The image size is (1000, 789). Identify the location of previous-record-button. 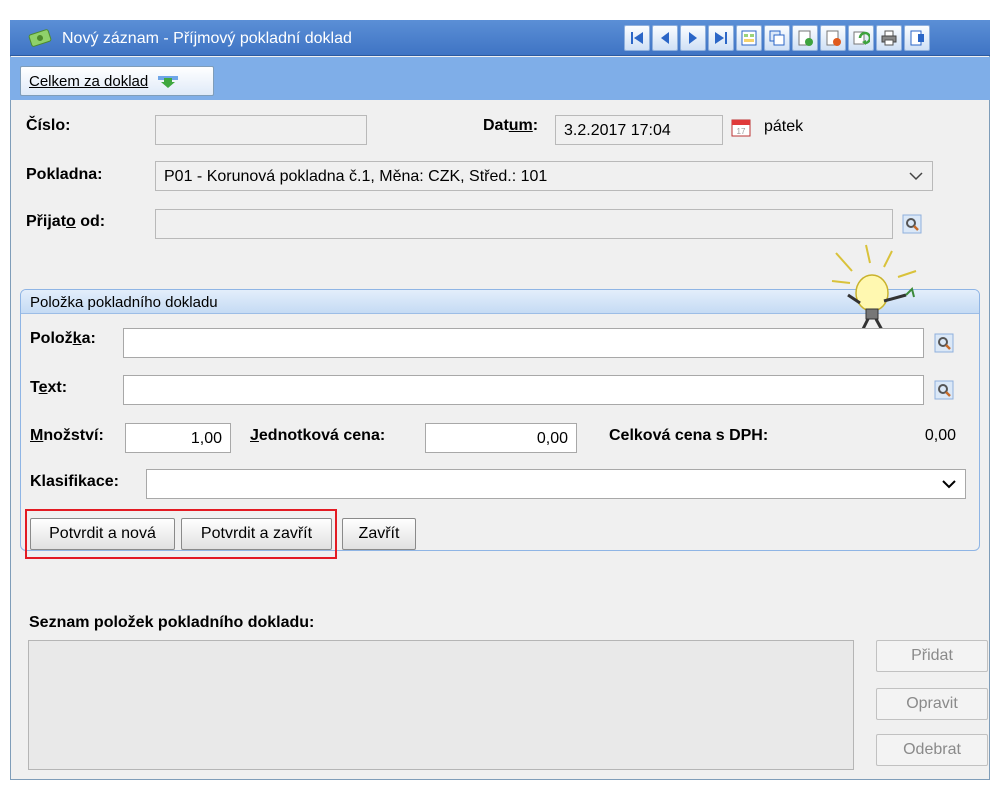
(665, 38).